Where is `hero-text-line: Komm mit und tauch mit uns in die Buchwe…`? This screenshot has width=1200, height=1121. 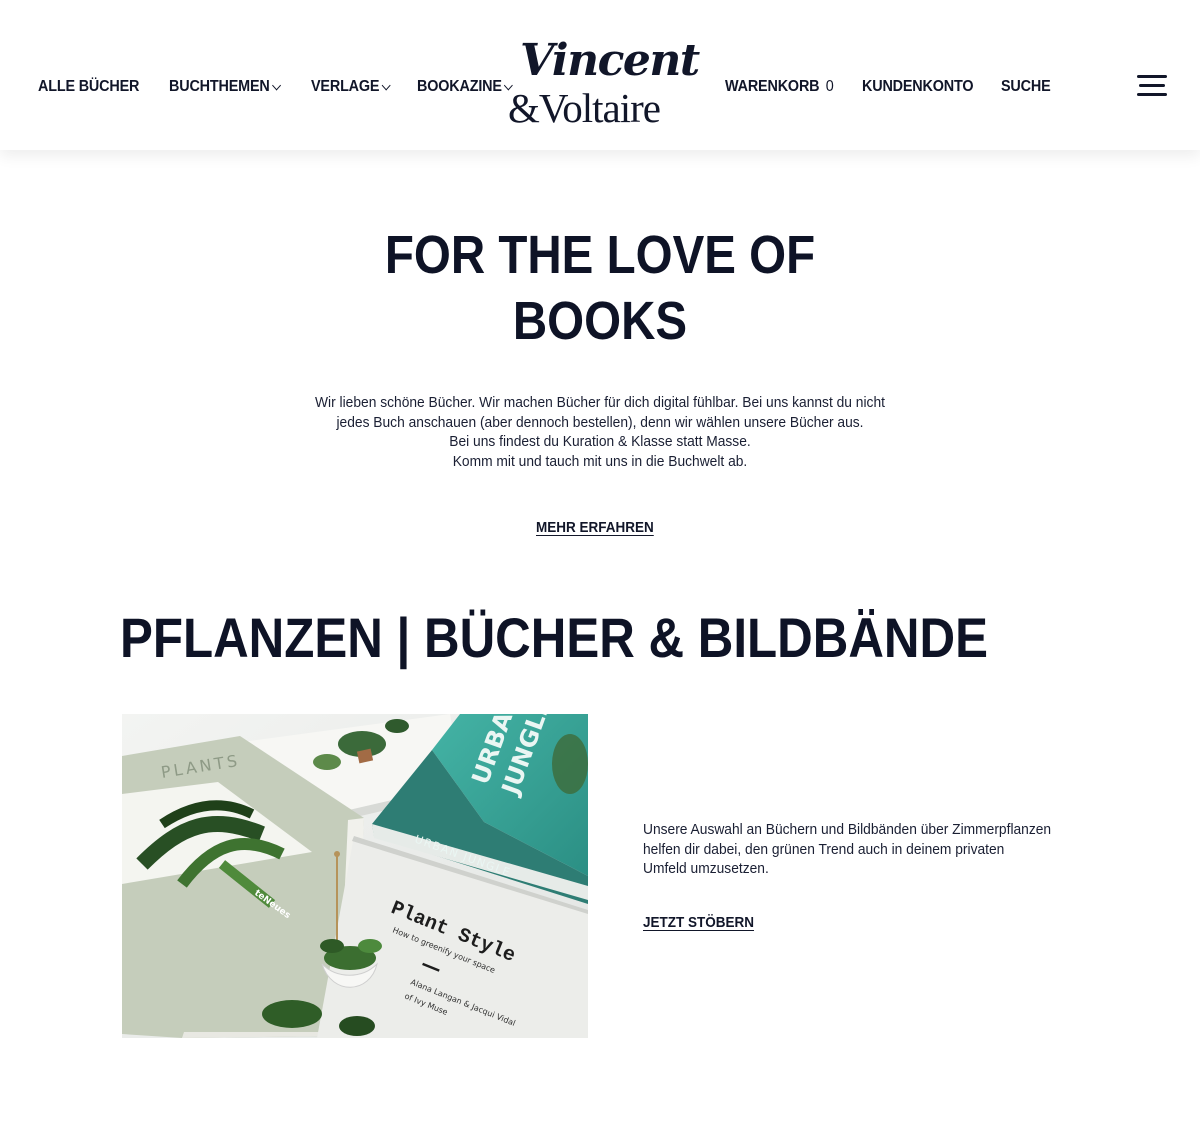
hero-text-line: Komm mit und tauch mit uns in die Buchwe… is located at coordinates (600, 461).